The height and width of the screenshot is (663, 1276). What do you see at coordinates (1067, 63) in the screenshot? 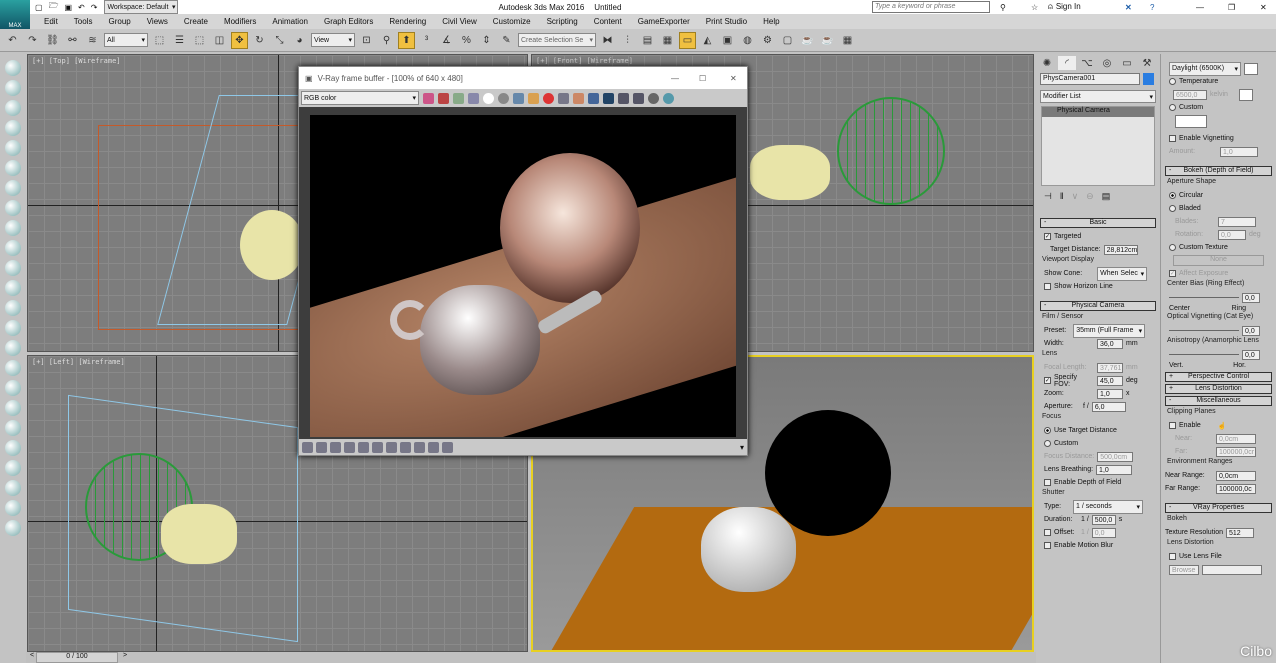
I see `modify-tab-icon: ◜` at bounding box center [1067, 63].